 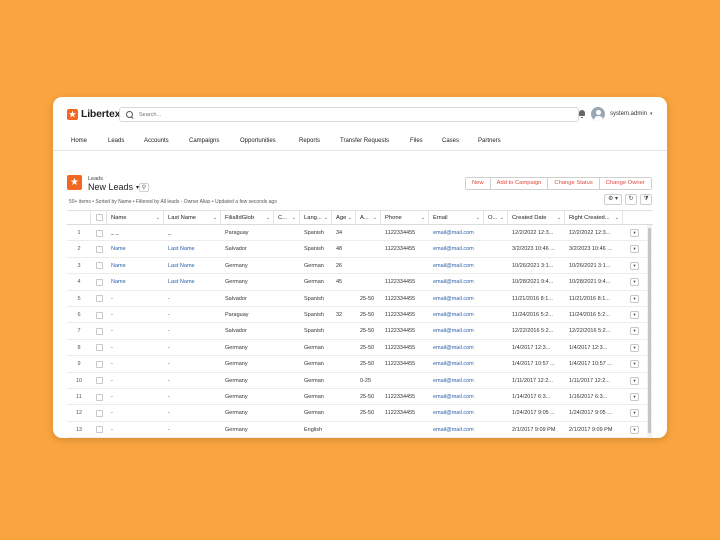 I want to click on header-filial: FilialIdGlob ⌄, so click(x=247, y=218).